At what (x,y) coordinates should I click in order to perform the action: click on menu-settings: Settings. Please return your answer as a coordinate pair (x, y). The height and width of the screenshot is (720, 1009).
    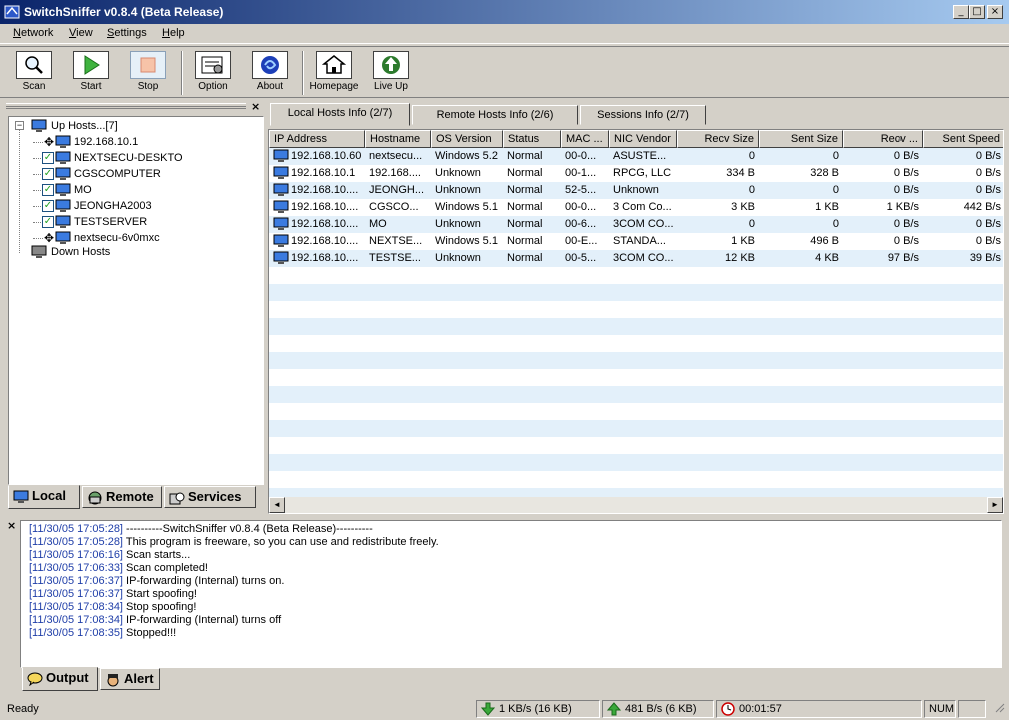
    Looking at the image, I should click on (127, 33).